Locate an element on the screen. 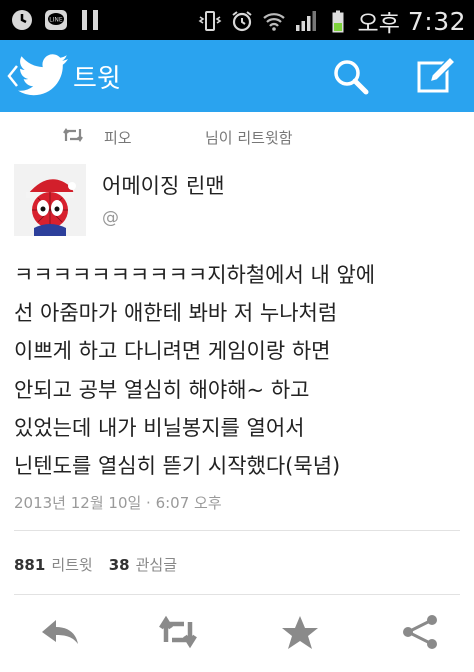 The height and width of the screenshot is (672, 474). display-name: 어메이징 린맨 is located at coordinates (163, 185).